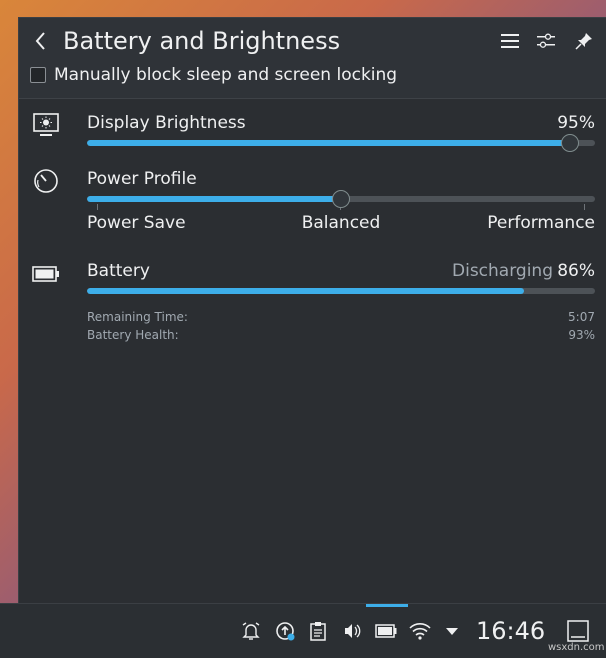 This screenshot has width=606, height=658. I want to click on tray-expand-arrow-icon, so click(452, 631).